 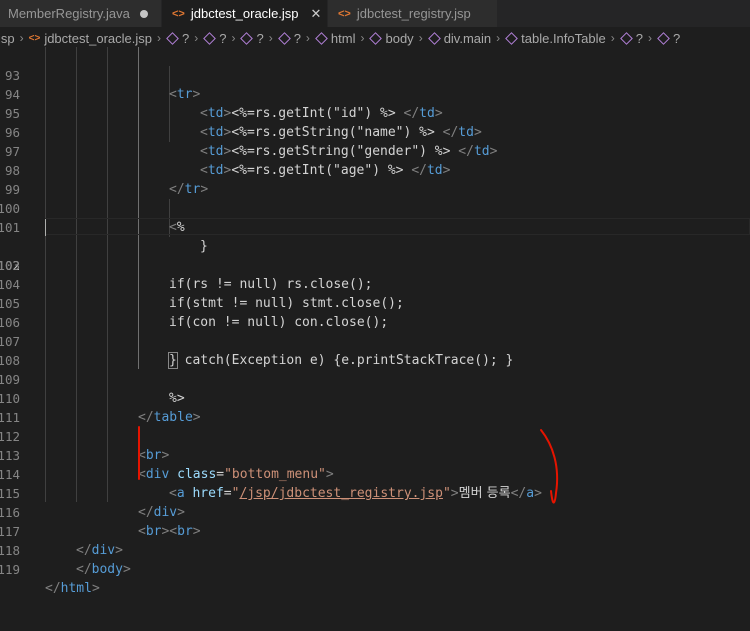 I want to click on tab-label: MemberRegistry.java, so click(x=69, y=13).